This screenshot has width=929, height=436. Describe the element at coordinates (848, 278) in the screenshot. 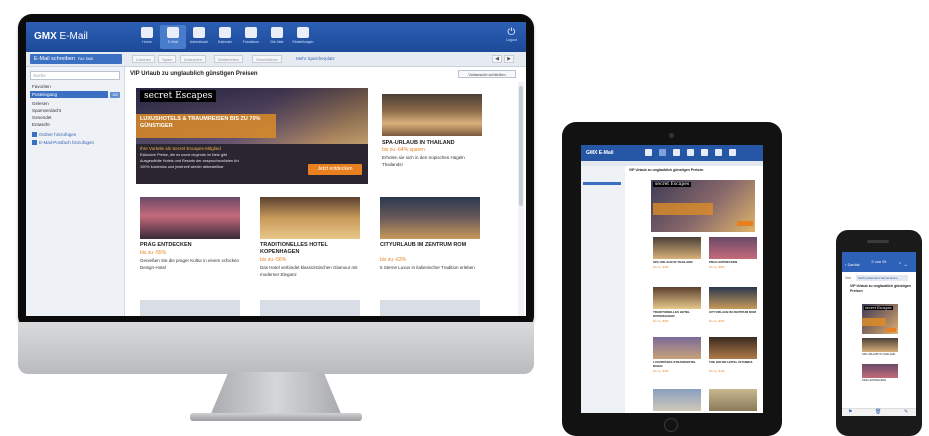

I see `from-label: Von` at that location.